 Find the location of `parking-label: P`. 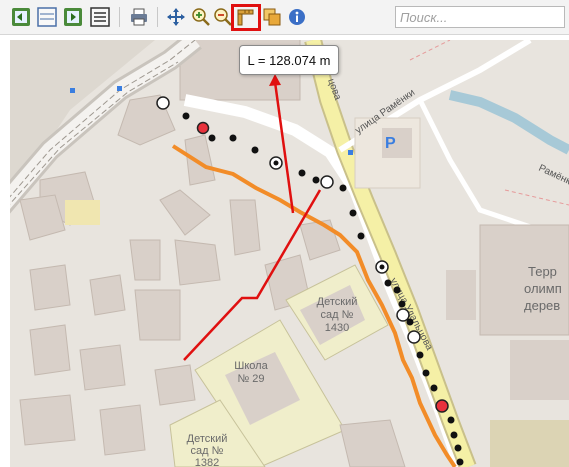

parking-label: P is located at coordinates (390, 143).